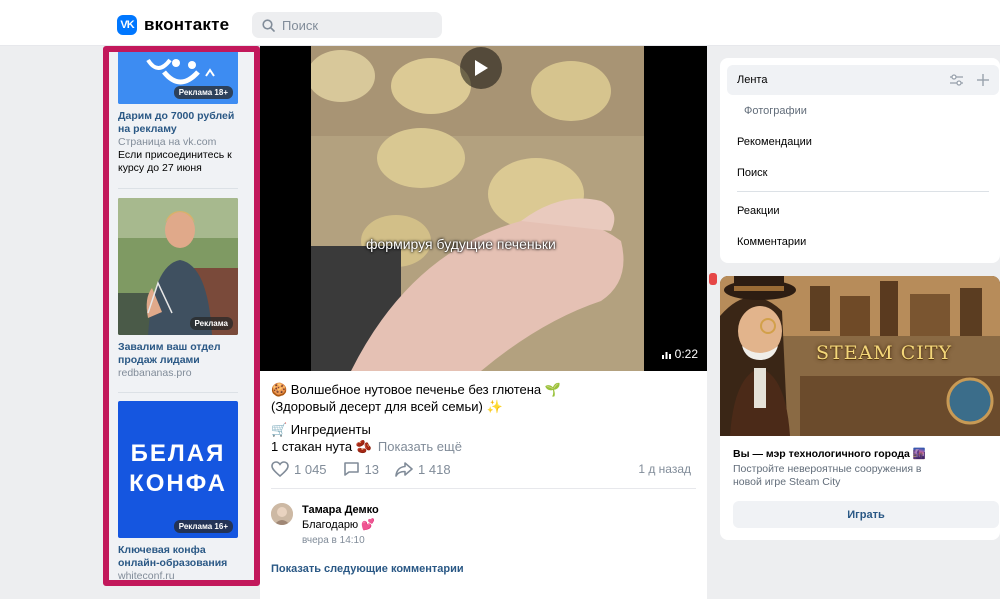 The width and height of the screenshot is (1000, 599). Describe the element at coordinates (829, 453) in the screenshot. I see `promo-title: Вы — мэр технологичного города 🌆` at that location.